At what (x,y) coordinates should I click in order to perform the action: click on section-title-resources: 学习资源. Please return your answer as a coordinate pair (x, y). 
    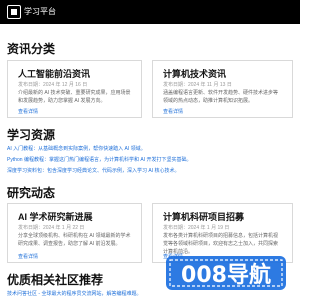
    Looking at the image, I should click on (31, 135).